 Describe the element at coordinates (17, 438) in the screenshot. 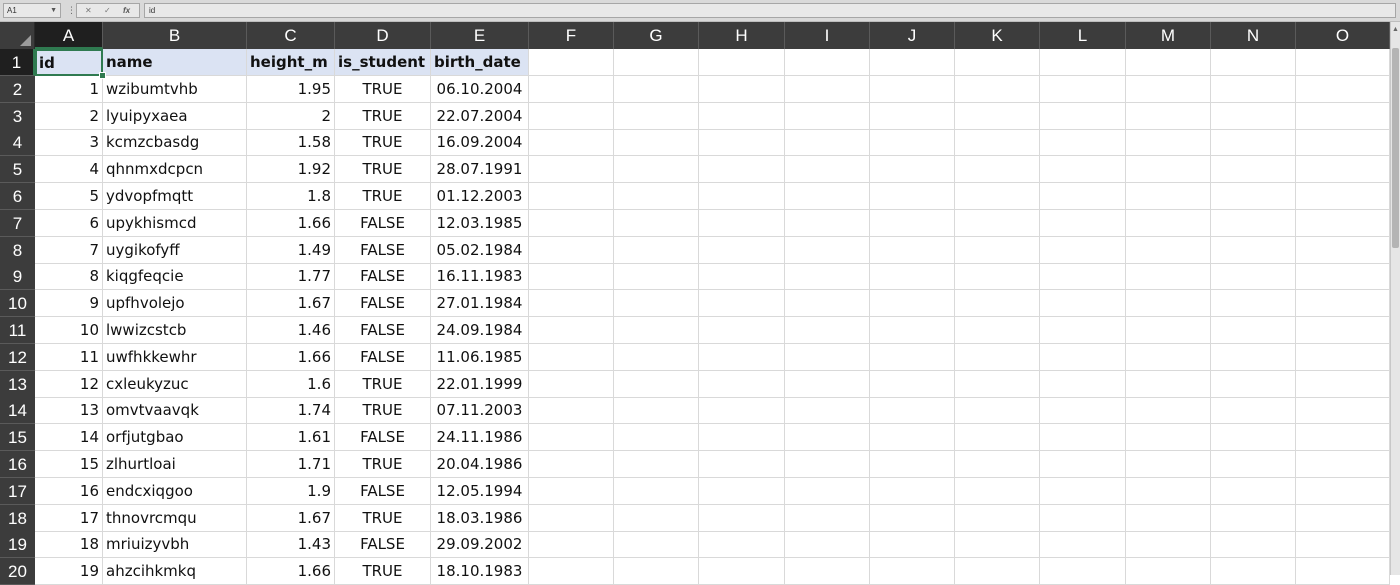

I see `row-header-15: 15` at that location.